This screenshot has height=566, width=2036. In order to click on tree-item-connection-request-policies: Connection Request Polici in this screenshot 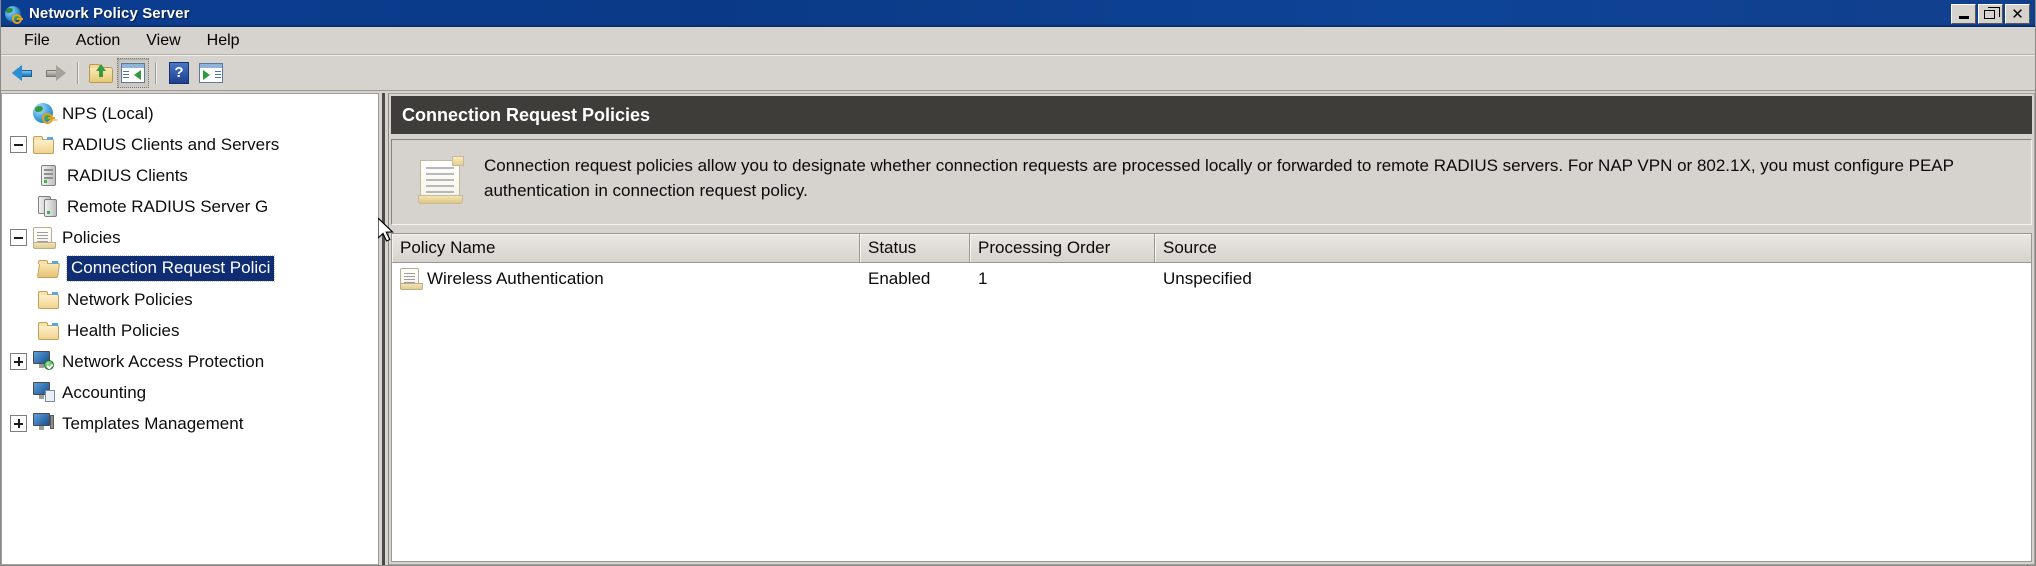, I will do `click(190, 268)`.